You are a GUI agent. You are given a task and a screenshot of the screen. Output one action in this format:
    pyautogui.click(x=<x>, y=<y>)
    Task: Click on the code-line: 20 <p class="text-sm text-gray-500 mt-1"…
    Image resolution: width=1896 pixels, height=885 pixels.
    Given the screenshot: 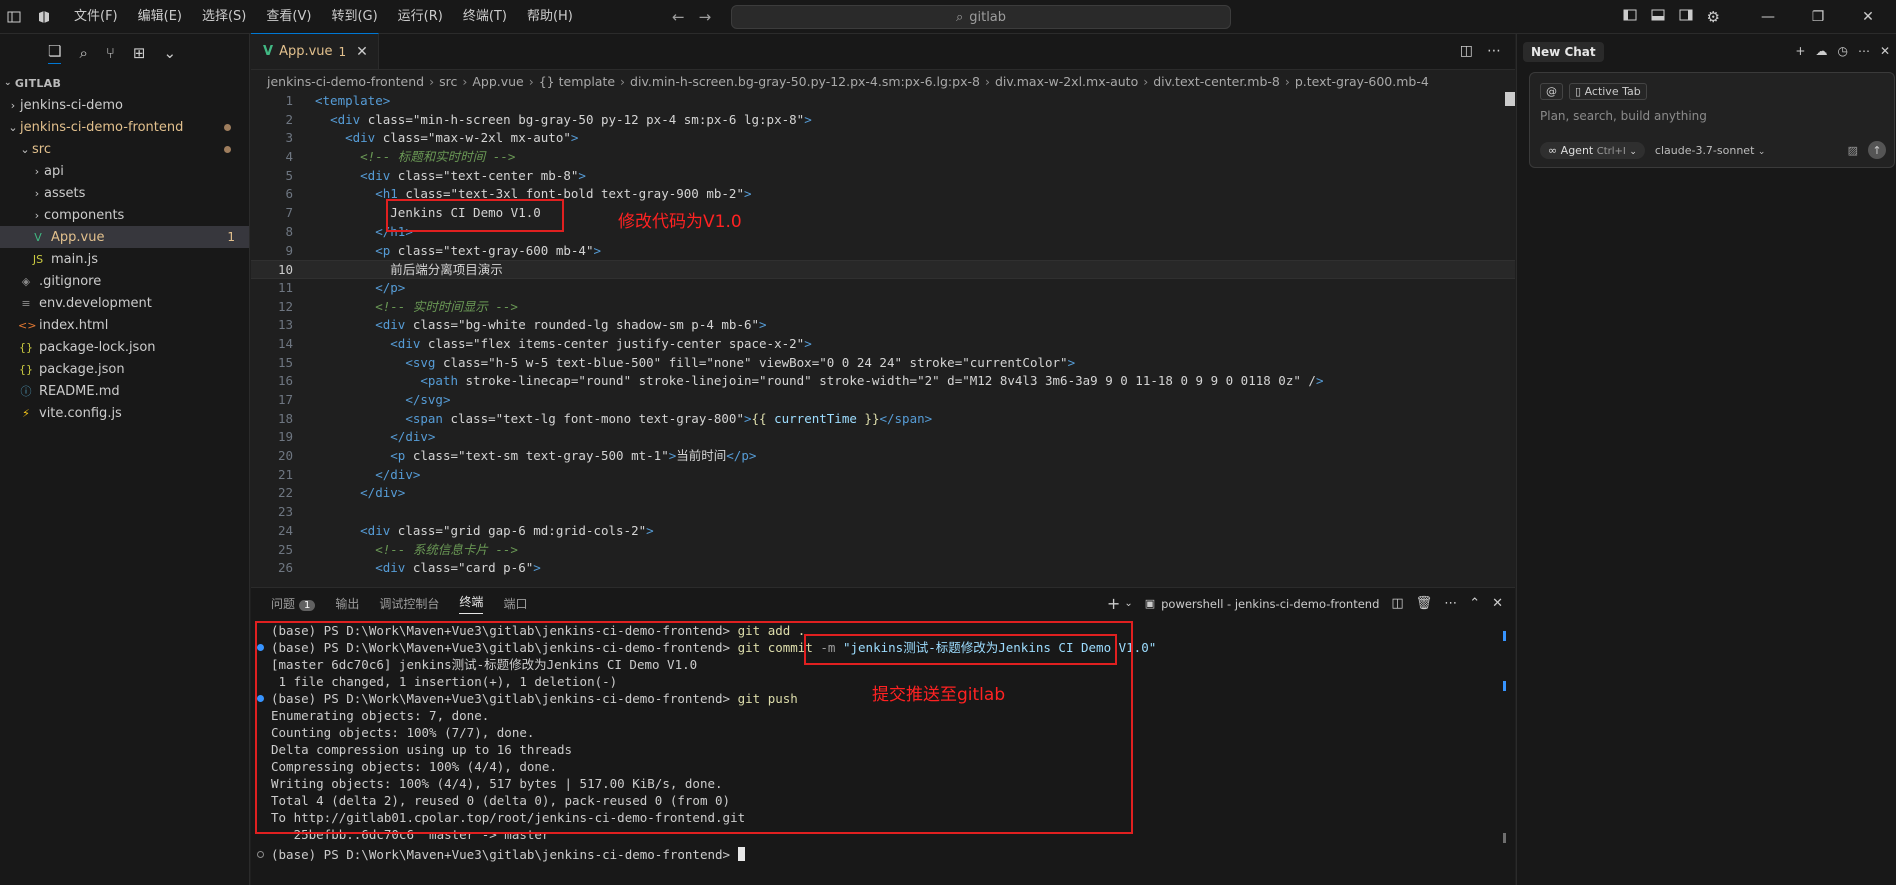 What is the action you would take?
    pyautogui.click(x=883, y=456)
    